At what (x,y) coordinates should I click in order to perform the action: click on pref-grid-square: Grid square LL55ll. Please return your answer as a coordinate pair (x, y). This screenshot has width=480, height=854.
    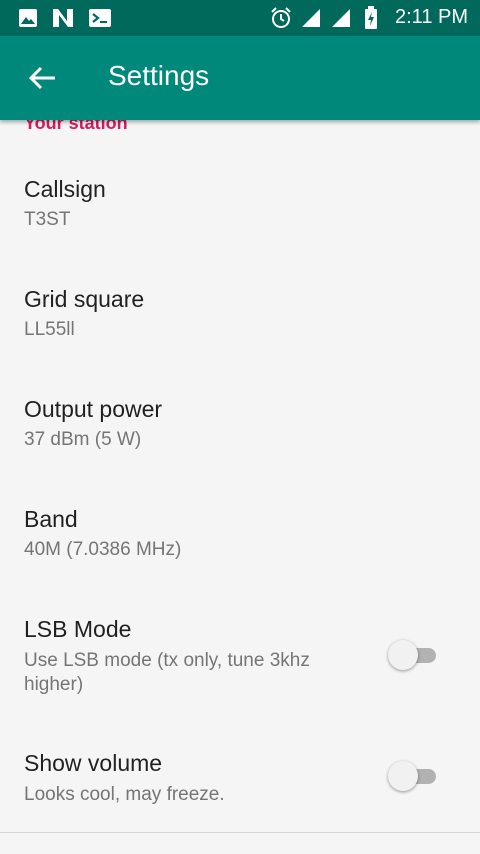
    Looking at the image, I should click on (240, 320).